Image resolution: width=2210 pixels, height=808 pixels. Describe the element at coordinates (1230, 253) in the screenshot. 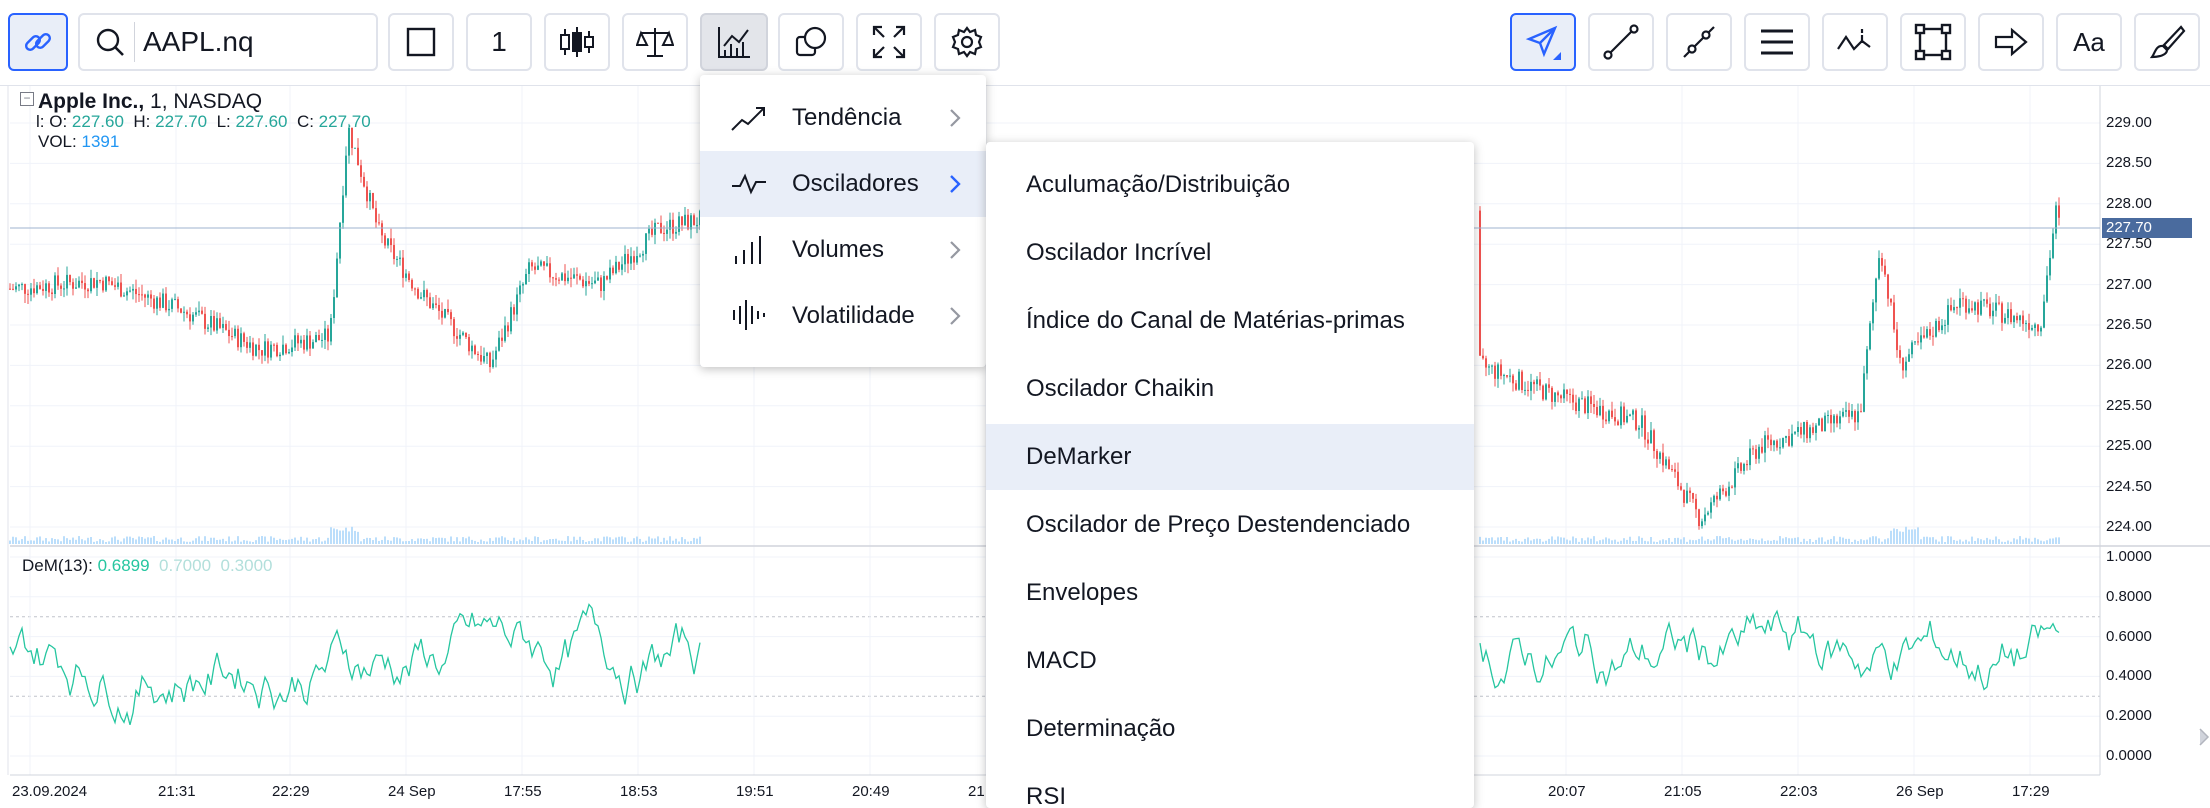

I see `menu-item-oscilador-incrivel: Oscilador Incrível` at that location.